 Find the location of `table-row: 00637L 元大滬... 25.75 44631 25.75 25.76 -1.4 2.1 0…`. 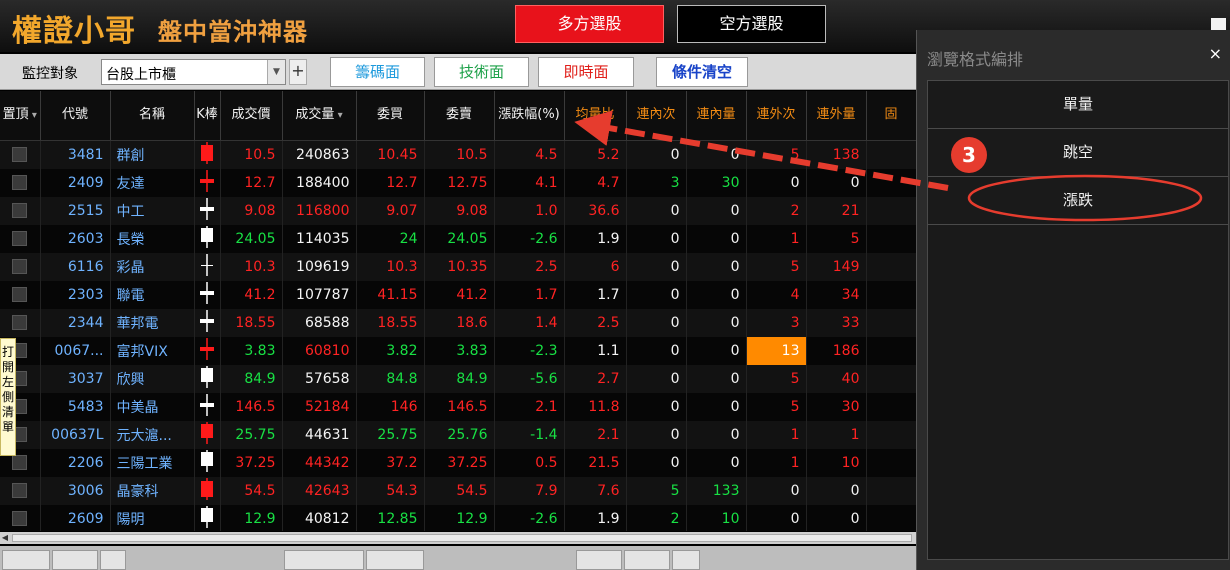

table-row: 00637L 元大滬... 25.75 44631 25.75 25.76 -1.4 2.1 0… is located at coordinates (458, 434).